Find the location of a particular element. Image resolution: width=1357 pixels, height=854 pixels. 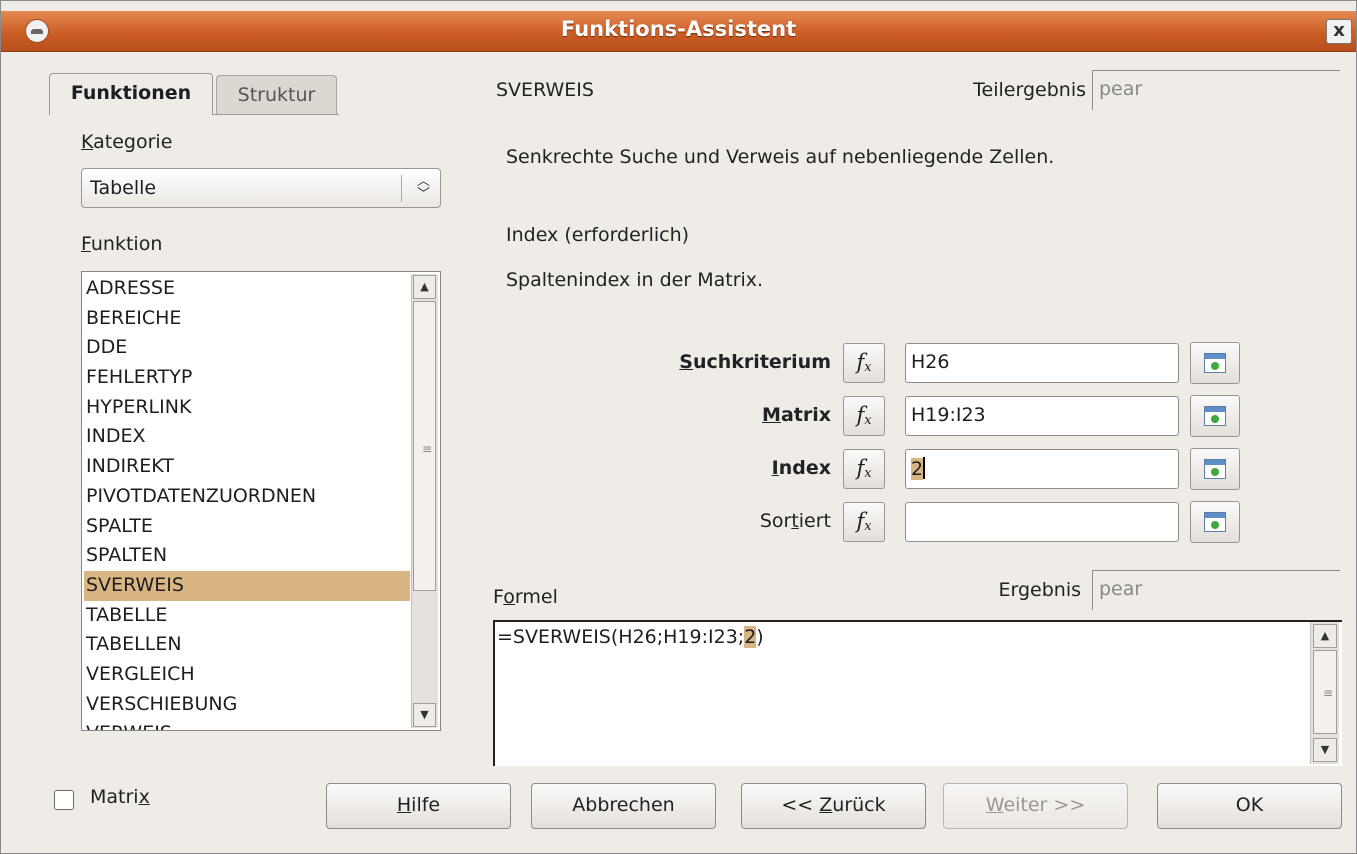

cancel-button: Abbrechen is located at coordinates (623, 806).